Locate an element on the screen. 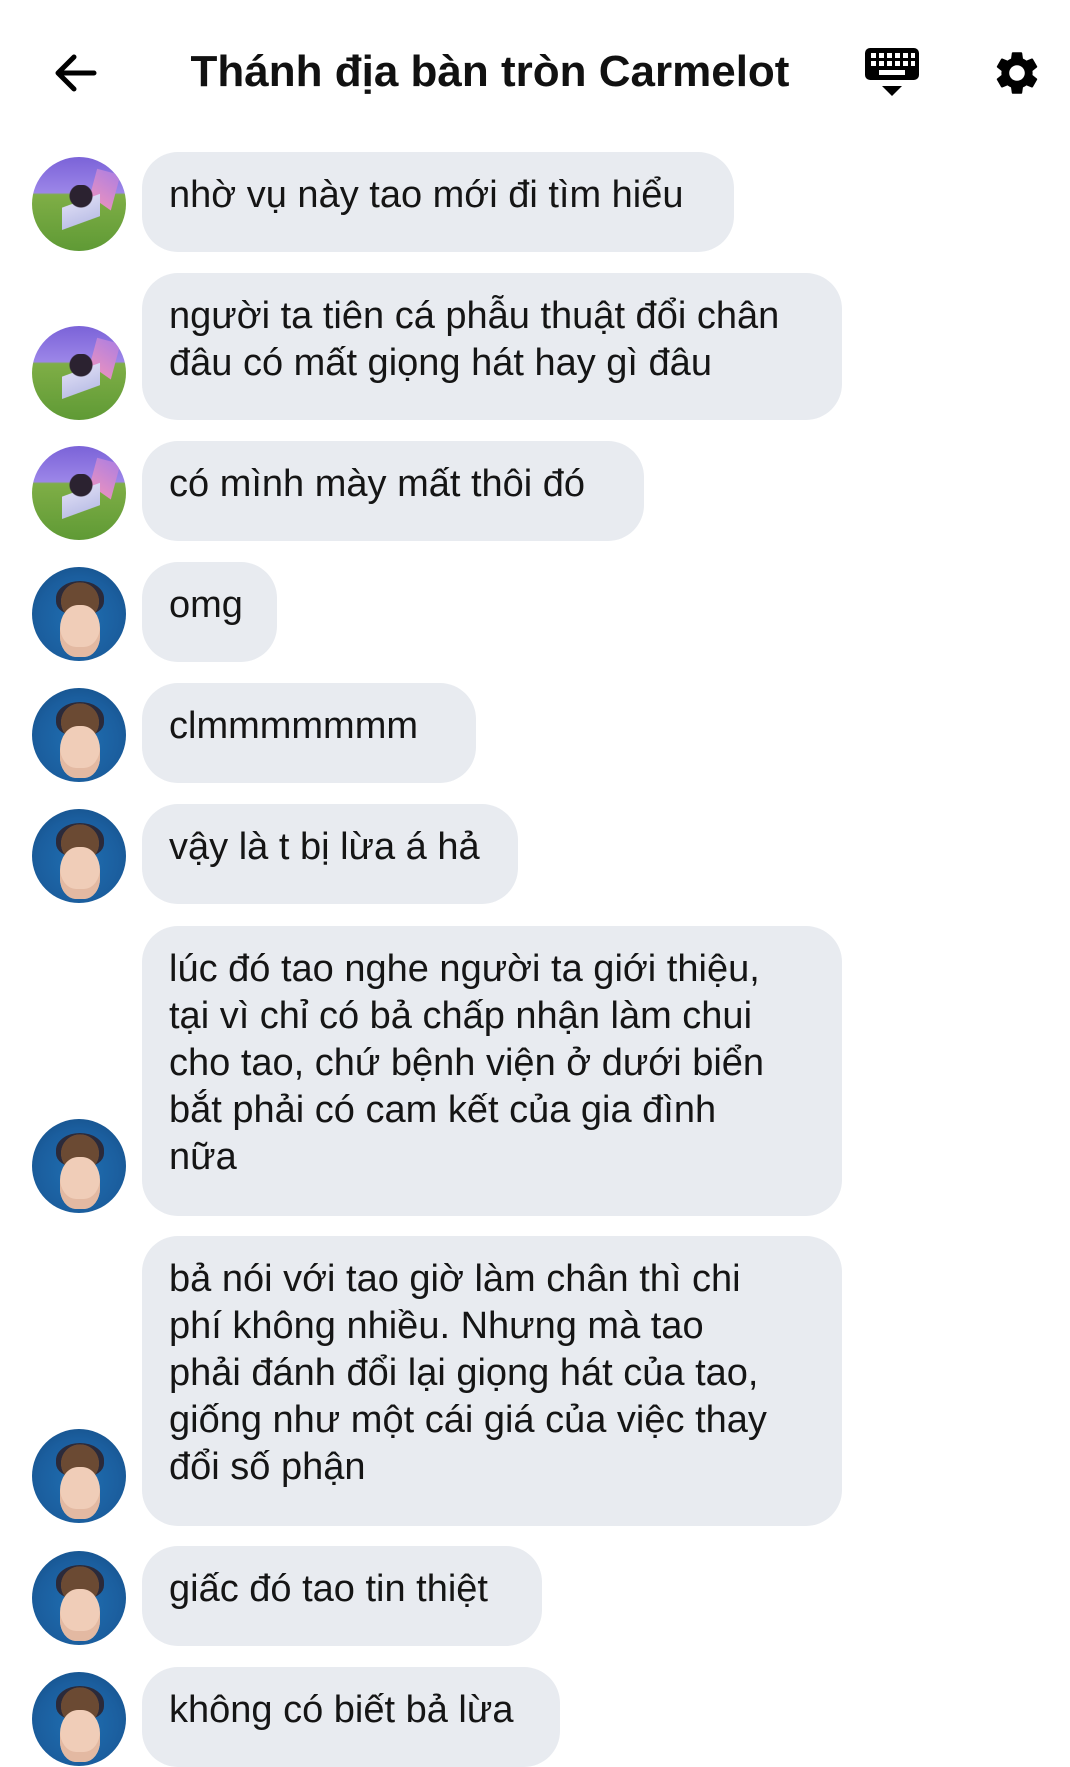 This screenshot has height=1767, width=1070. arrow-left-icon is located at coordinates (76, 73).